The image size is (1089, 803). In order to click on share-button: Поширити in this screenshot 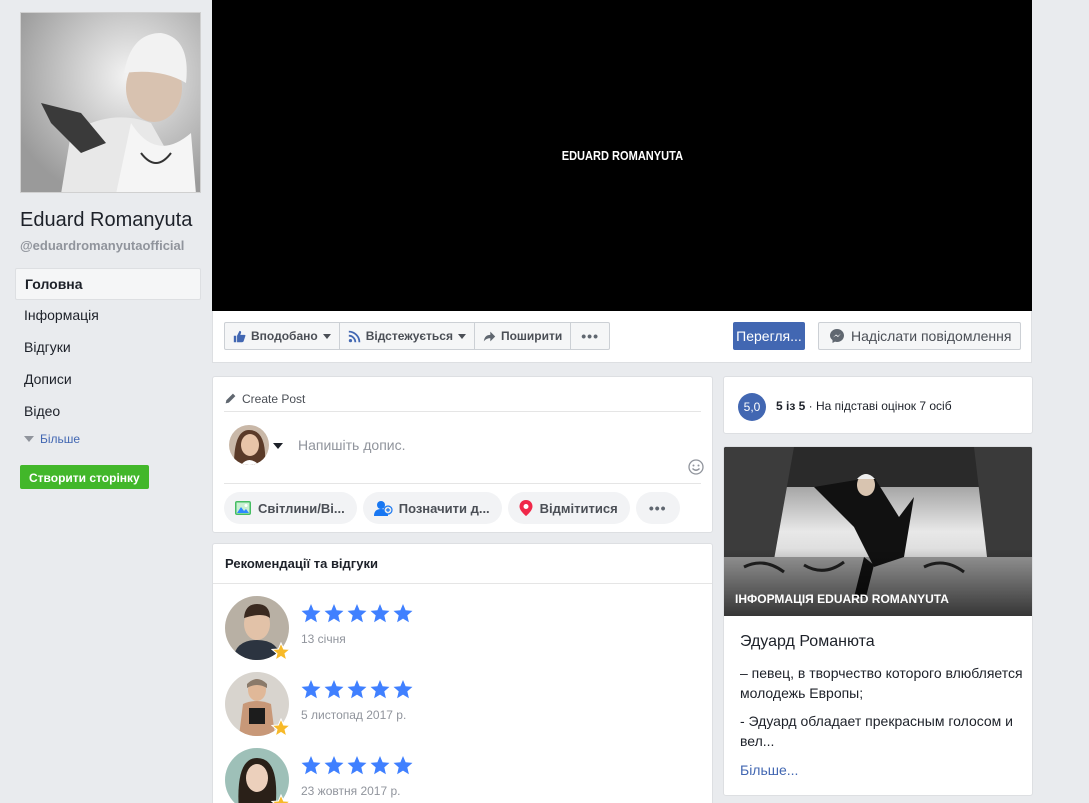, I will do `click(523, 336)`.